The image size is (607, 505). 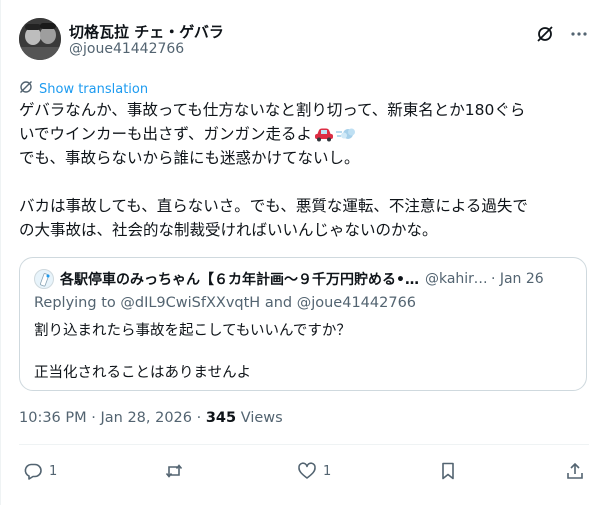 I want to click on user-handle: @joue41442766, so click(x=126, y=49).